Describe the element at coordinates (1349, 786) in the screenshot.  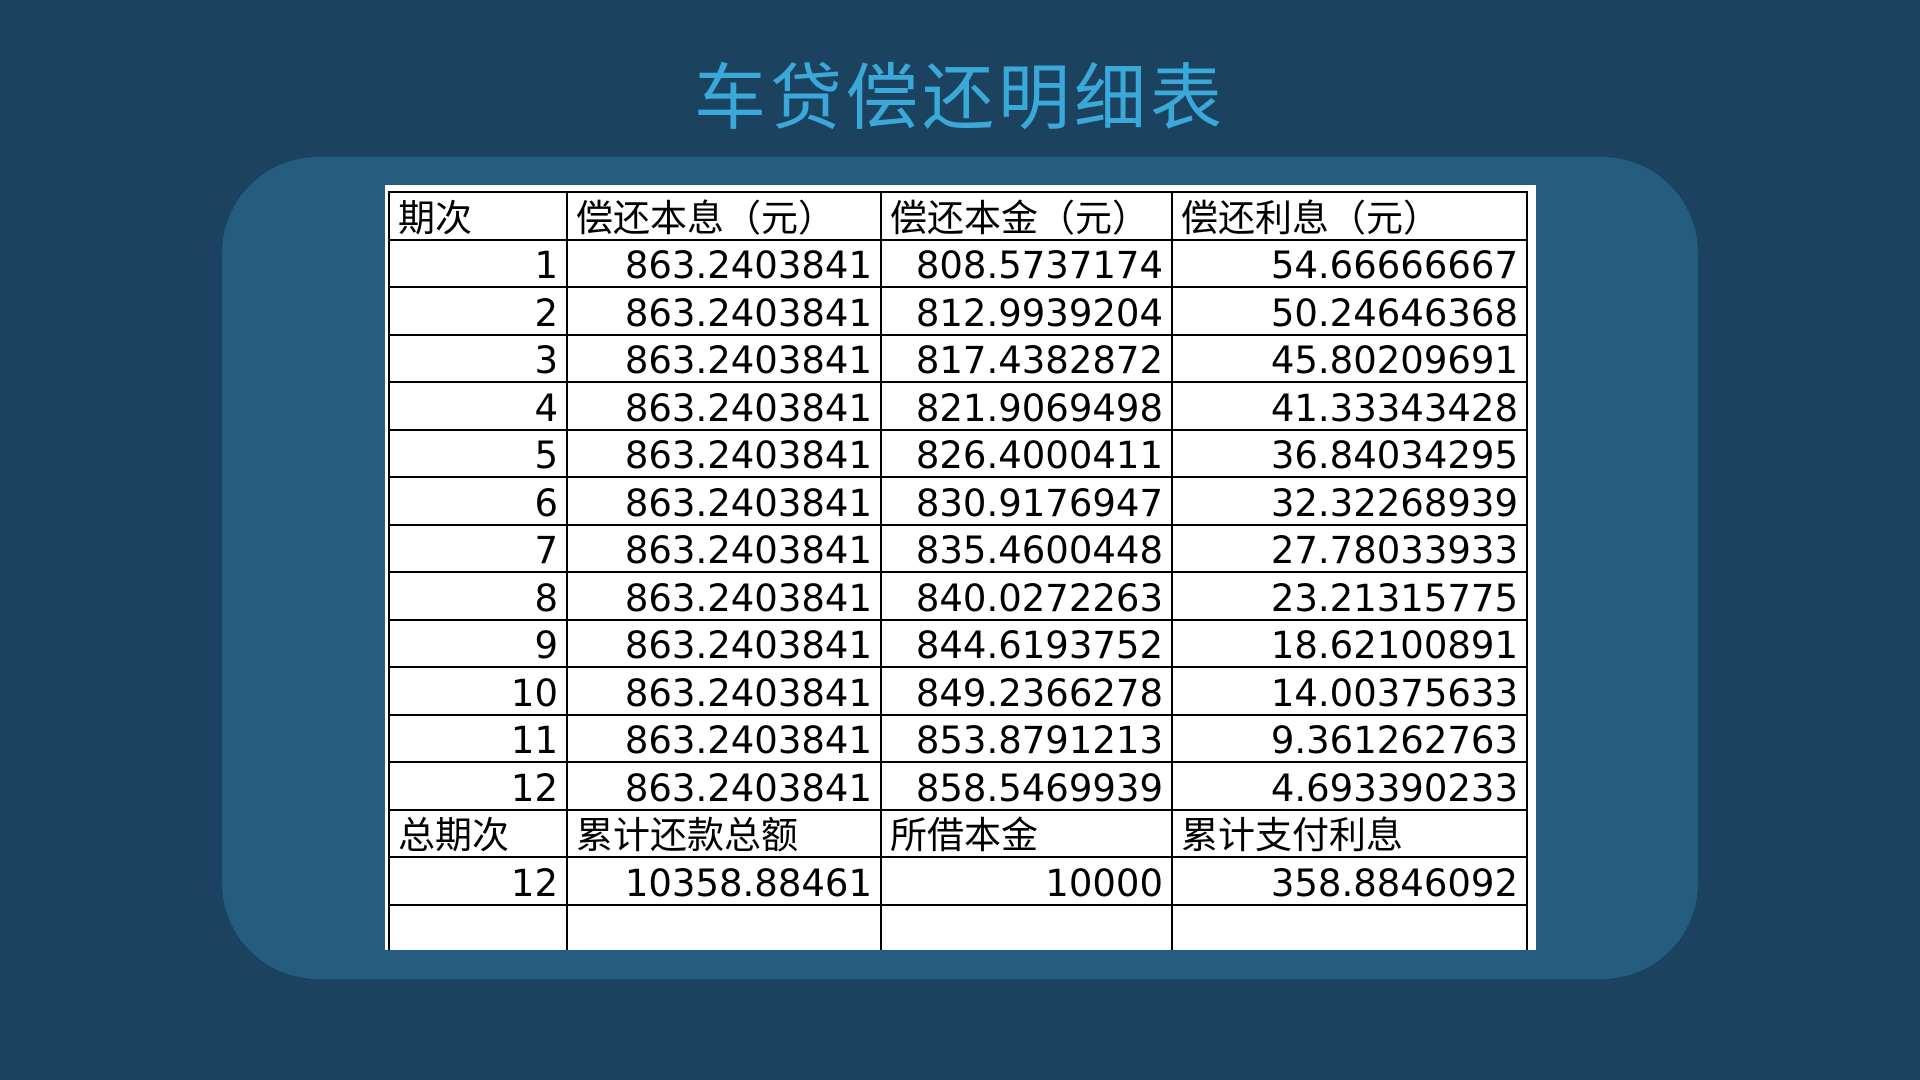
I see `cell-interest: 4.693390233` at that location.